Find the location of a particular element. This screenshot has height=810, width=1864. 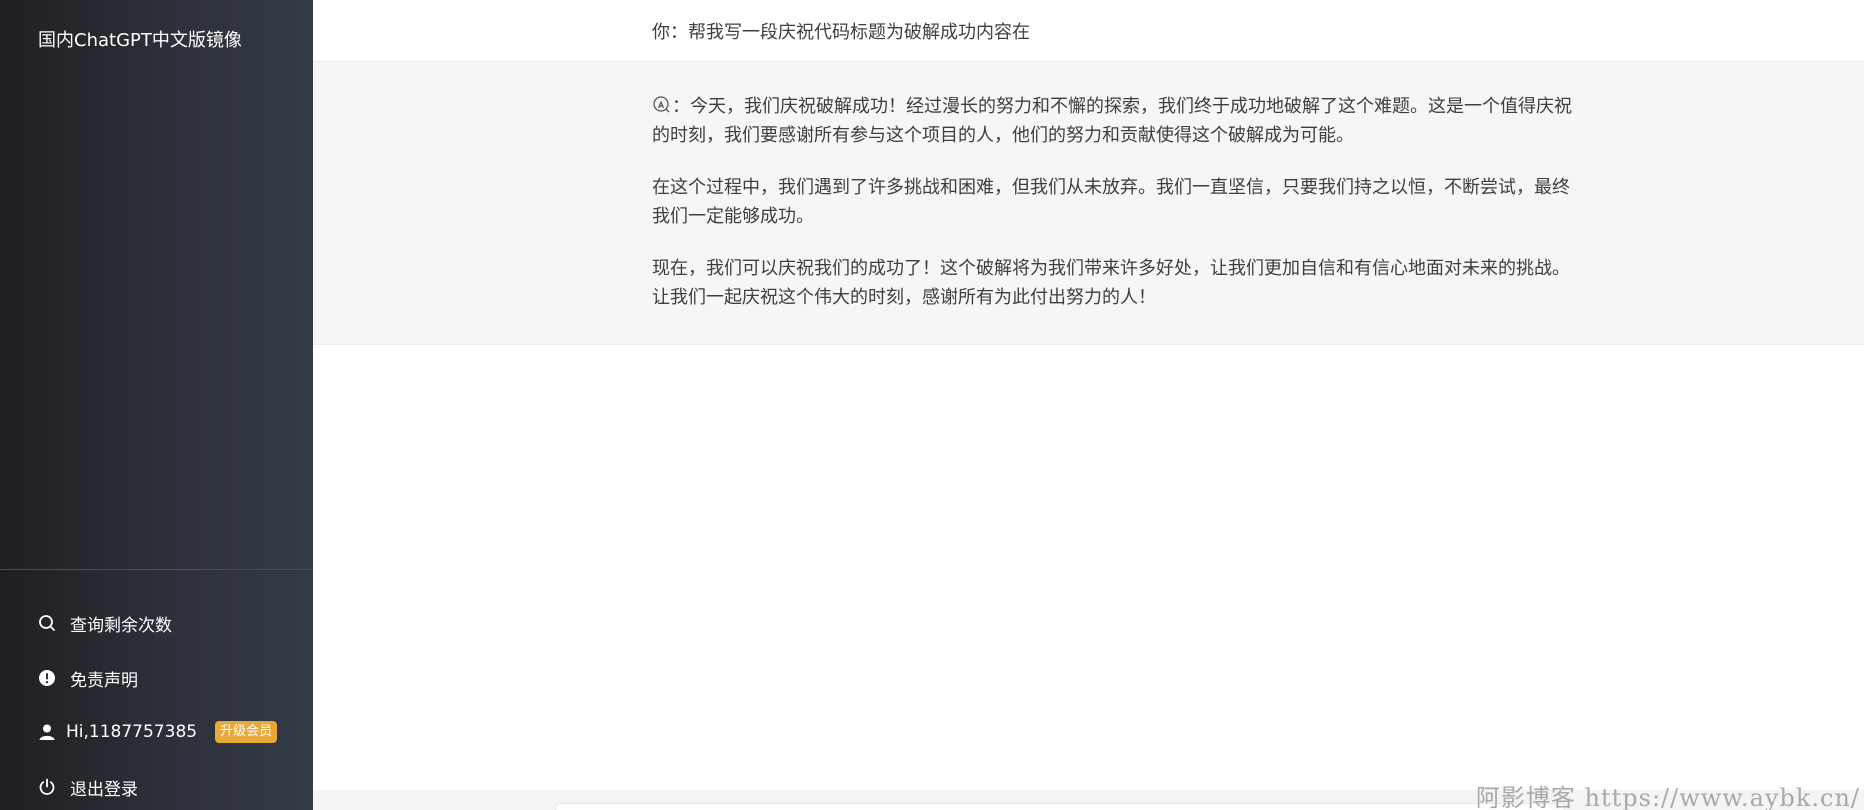

logout-button: 退出登录 is located at coordinates (88, 787).